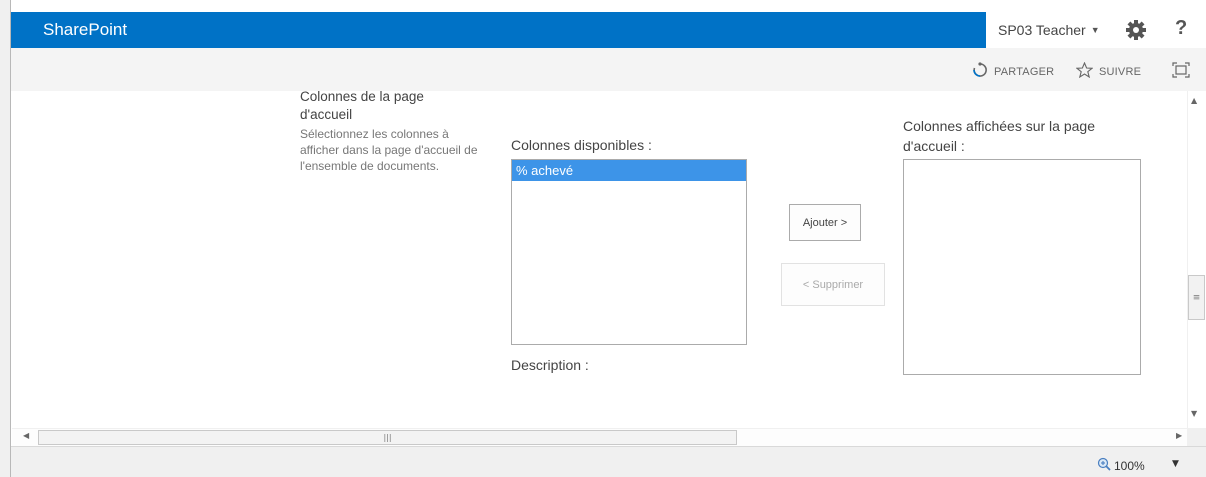 Image resolution: width=1206 pixels, height=477 pixels. What do you see at coordinates (1024, 71) in the screenshot?
I see `share-label: PARTAGER` at bounding box center [1024, 71].